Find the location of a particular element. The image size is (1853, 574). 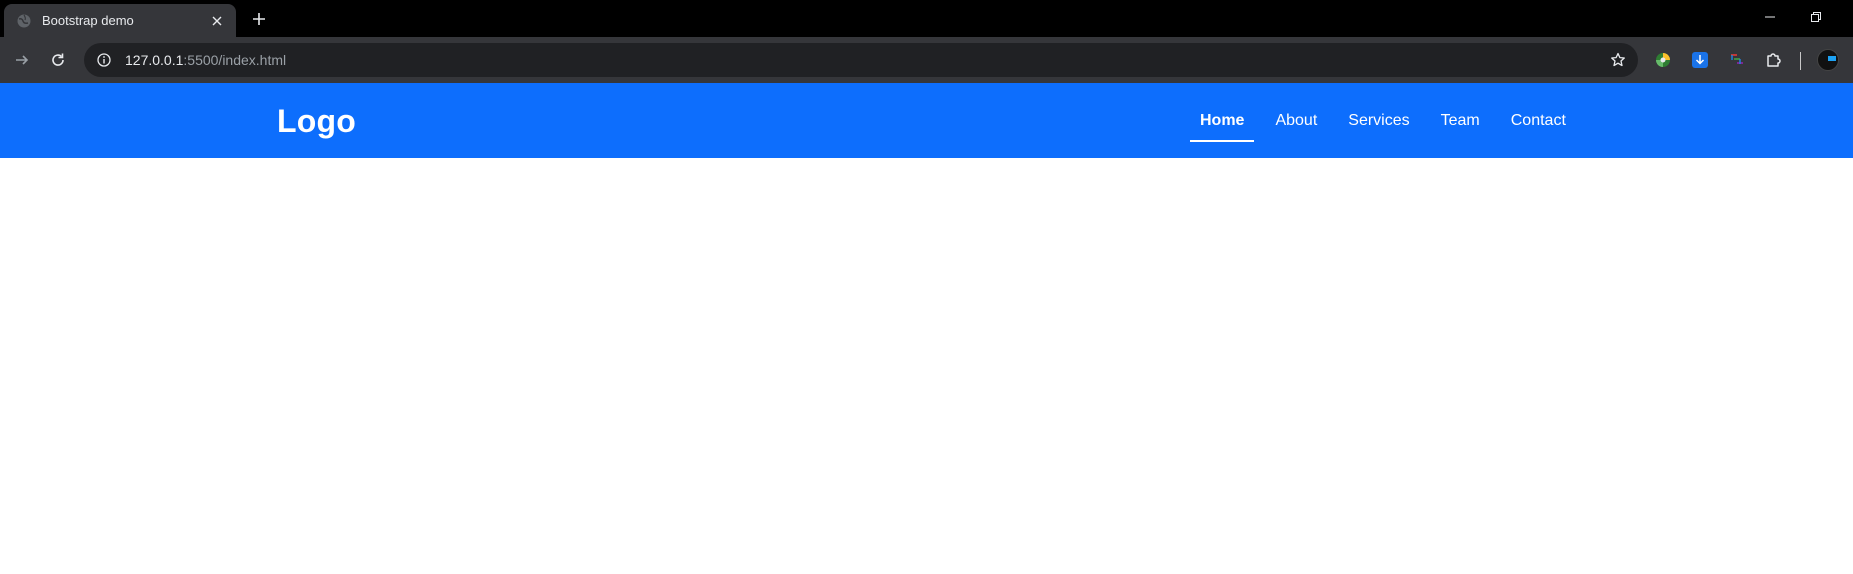

site-navbar: Logo Home About Services Team Contact is located at coordinates (926, 120).